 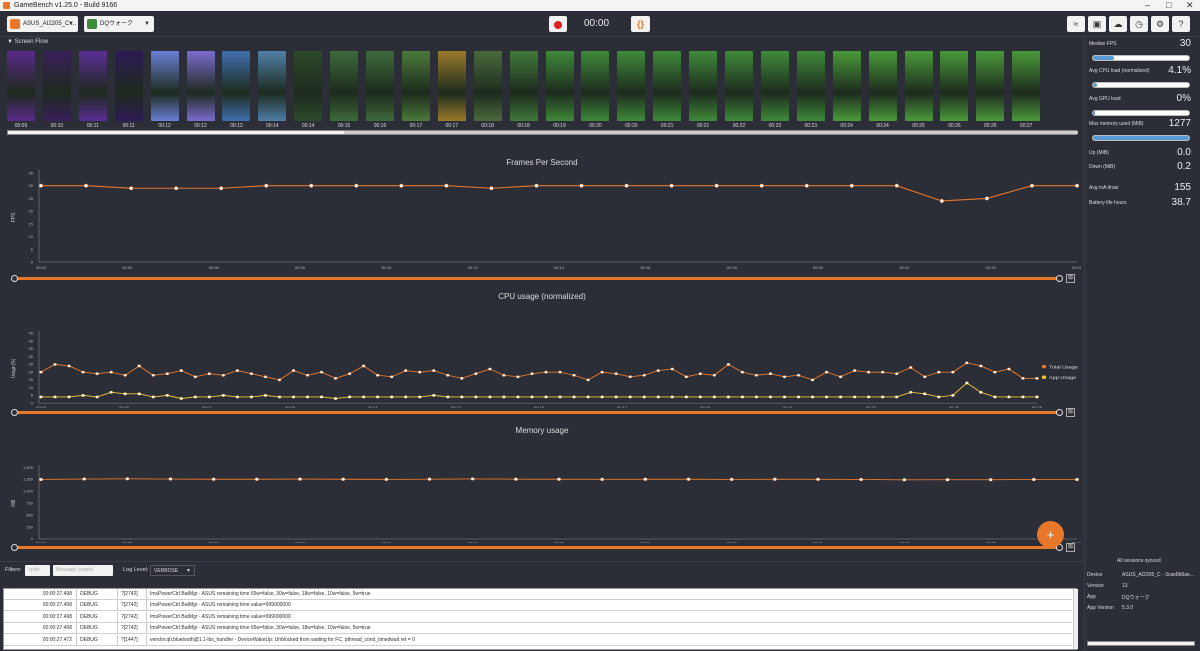 I want to click on screen-flow-header: ▼ Screen Flow, so click(x=27, y=42).